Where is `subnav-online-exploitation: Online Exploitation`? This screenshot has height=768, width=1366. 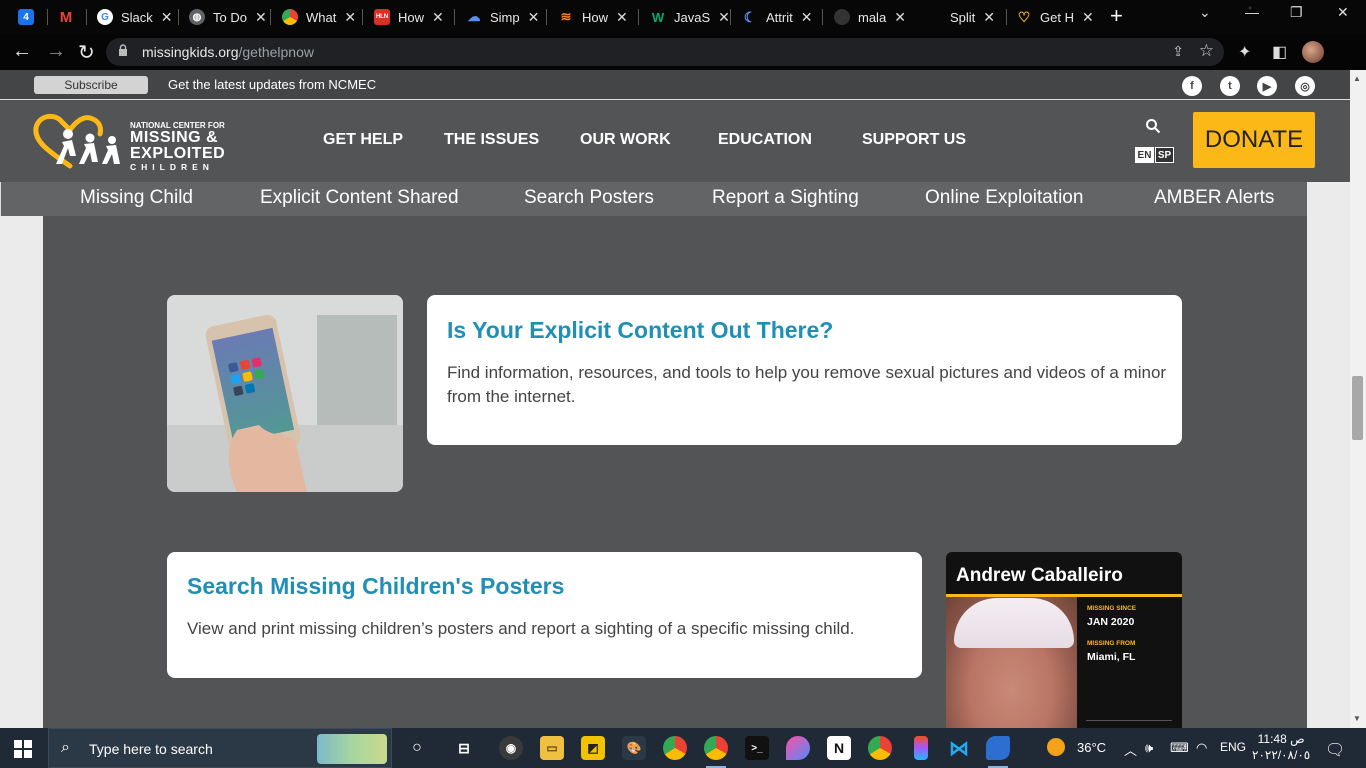
subnav-online-exploitation: Online Exploitation is located at coordinates (1004, 198).